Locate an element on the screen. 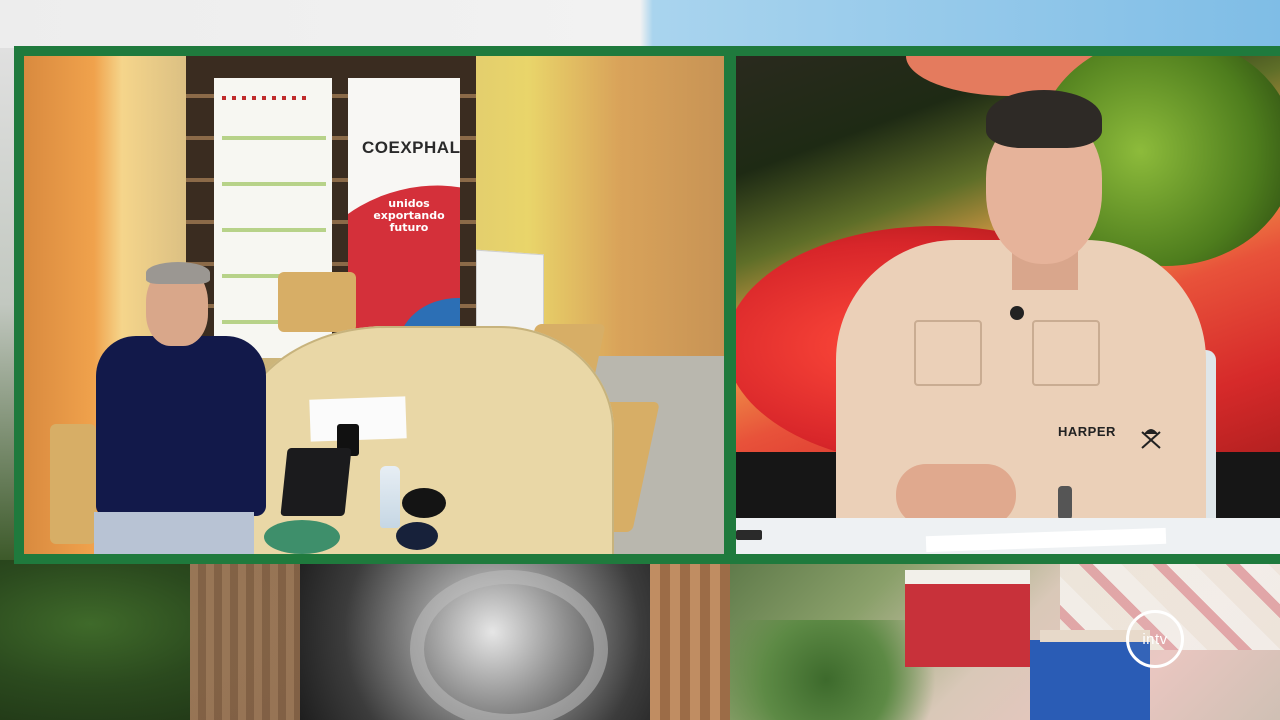  banner-dots is located at coordinates (267, 98).